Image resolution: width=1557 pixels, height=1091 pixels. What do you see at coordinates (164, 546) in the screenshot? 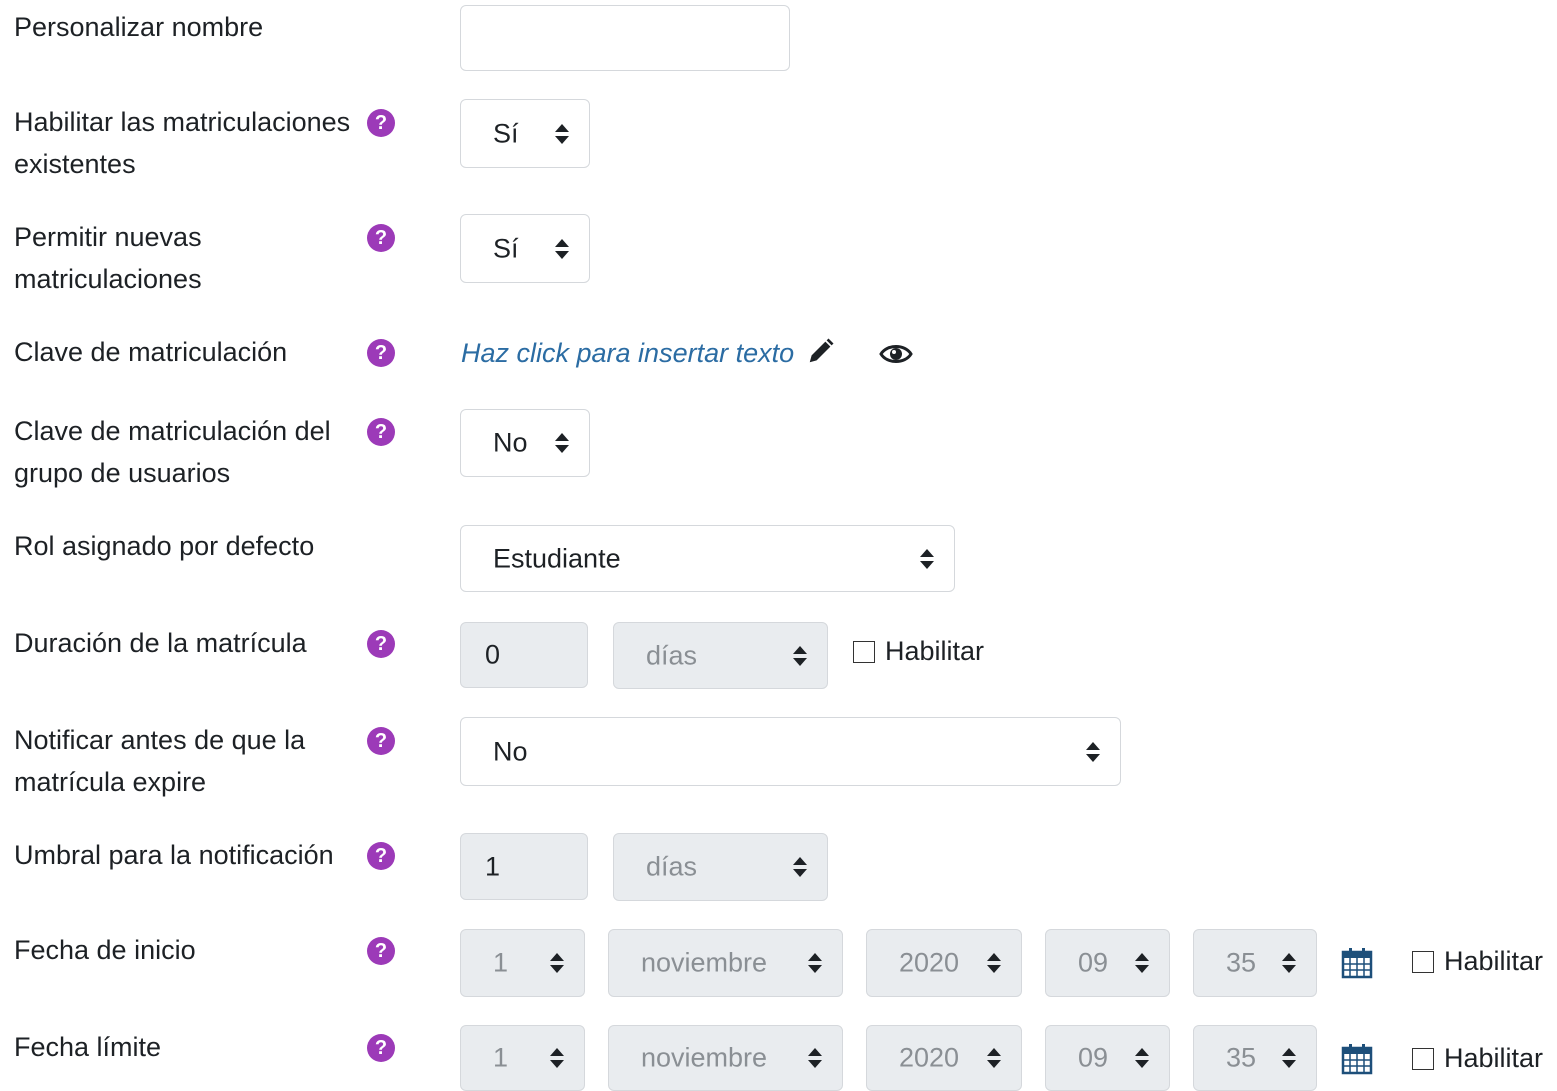
I see `default-role-label: Rol asignado por defecto` at bounding box center [164, 546].